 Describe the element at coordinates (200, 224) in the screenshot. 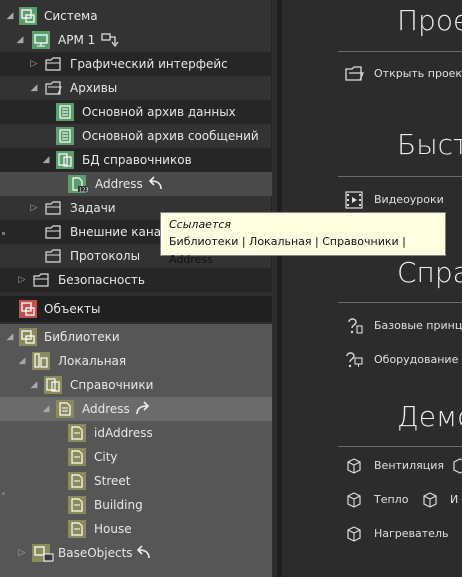

I see `tooltip-title: Ссылается` at that location.